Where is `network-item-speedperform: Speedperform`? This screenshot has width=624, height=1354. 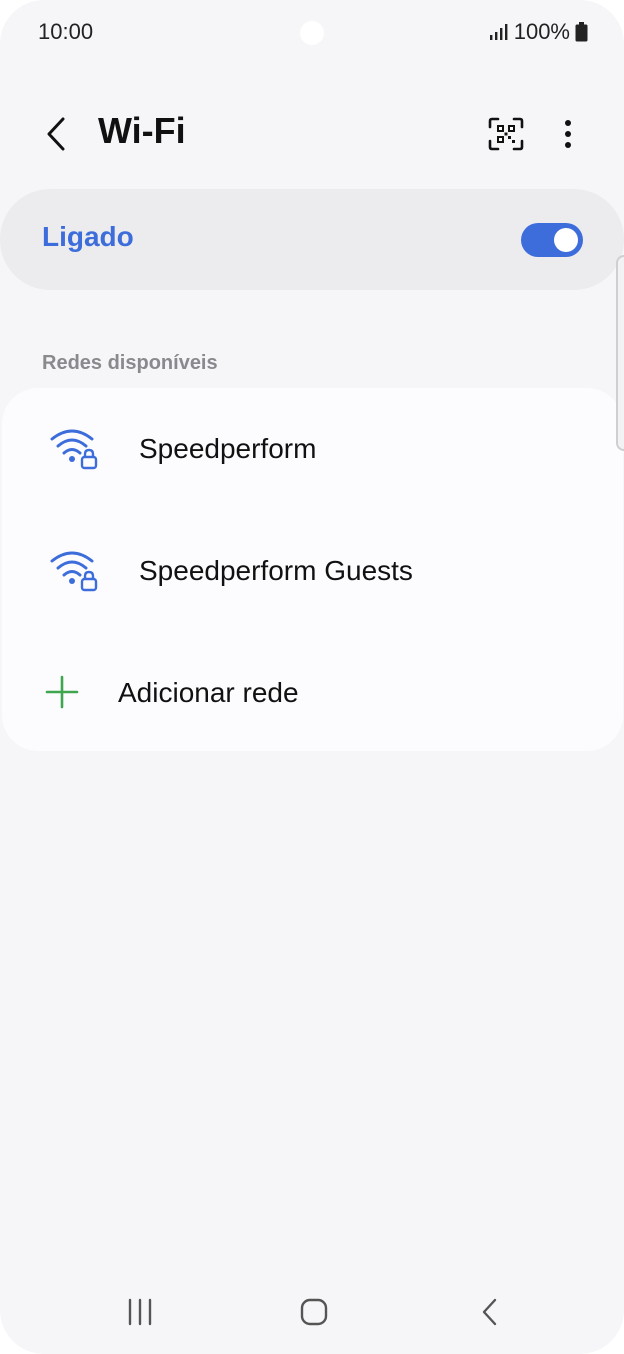
network-item-speedperform: Speedperform is located at coordinates (312, 448).